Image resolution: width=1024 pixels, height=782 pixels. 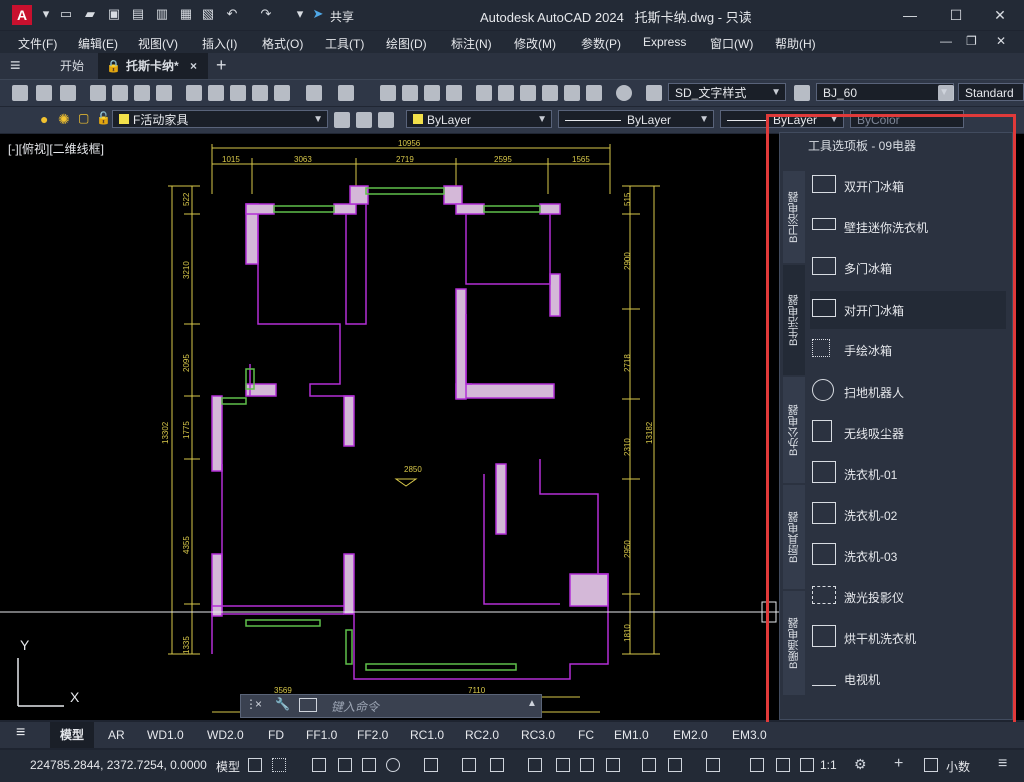 What do you see at coordinates (220, 119) in the screenshot?
I see `layer-select: F活动家具 ▼` at bounding box center [220, 119].